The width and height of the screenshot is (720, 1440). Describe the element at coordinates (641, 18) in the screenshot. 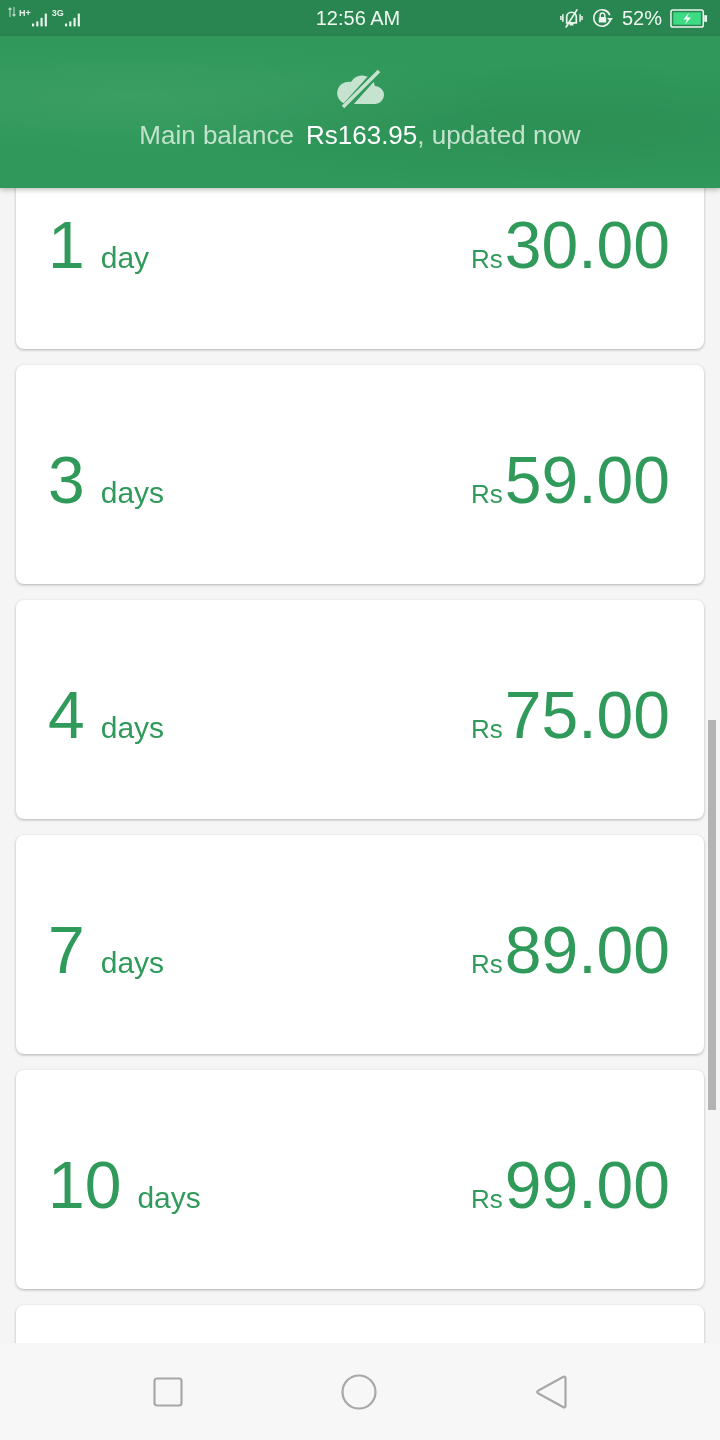

I see `battery-percentage: 52%` at that location.